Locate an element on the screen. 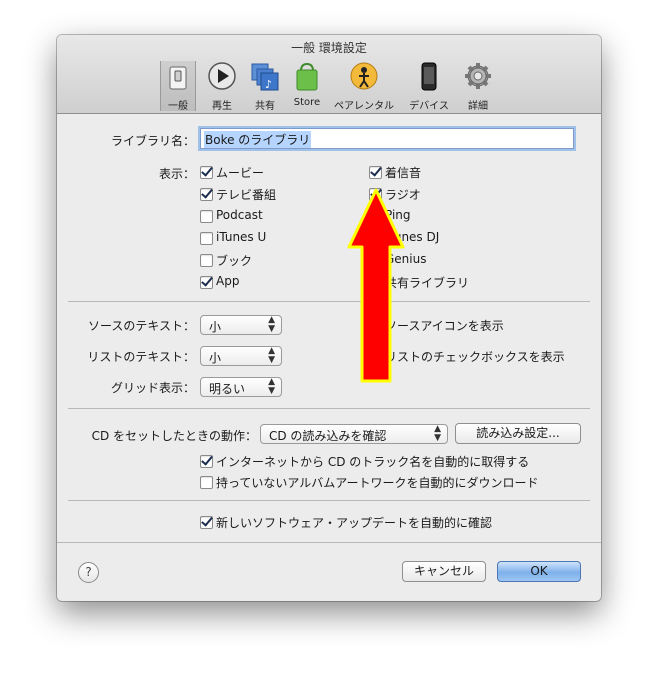 This screenshot has width=658, height=680. tab-devices: デバイス is located at coordinates (429, 86).